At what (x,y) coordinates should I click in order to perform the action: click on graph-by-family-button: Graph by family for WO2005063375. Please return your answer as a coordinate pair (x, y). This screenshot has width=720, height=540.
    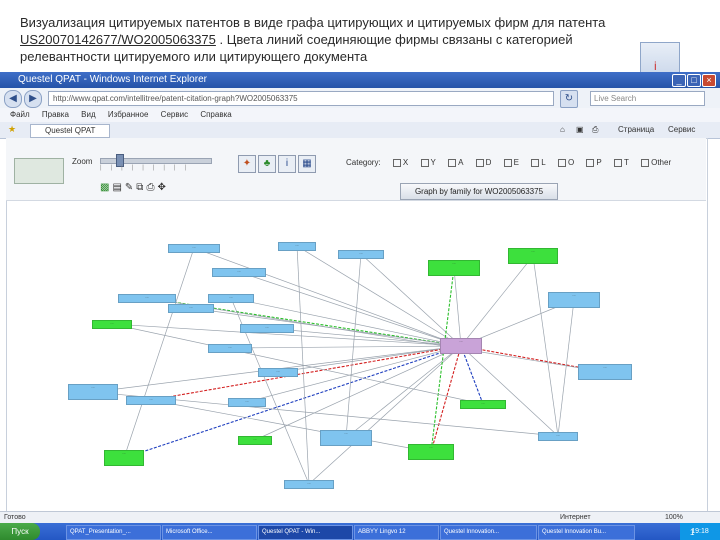
    Looking at the image, I should click on (479, 191).